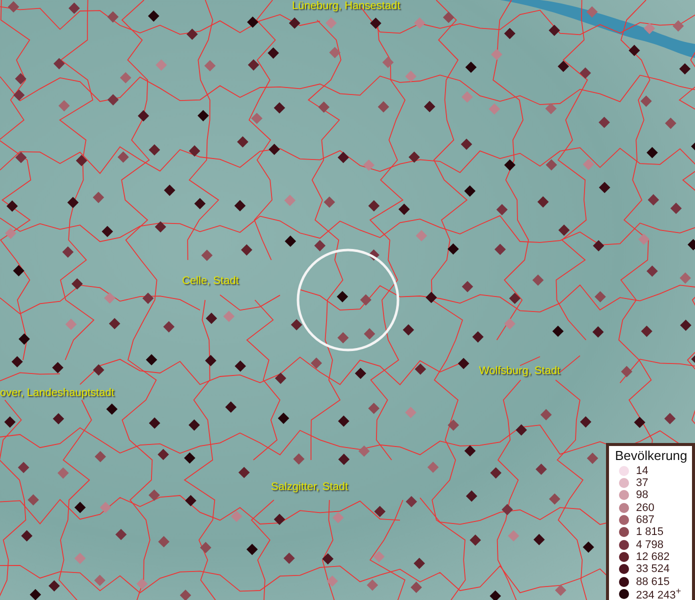 The image size is (695, 600). I want to click on legend-value: 260, so click(645, 508).